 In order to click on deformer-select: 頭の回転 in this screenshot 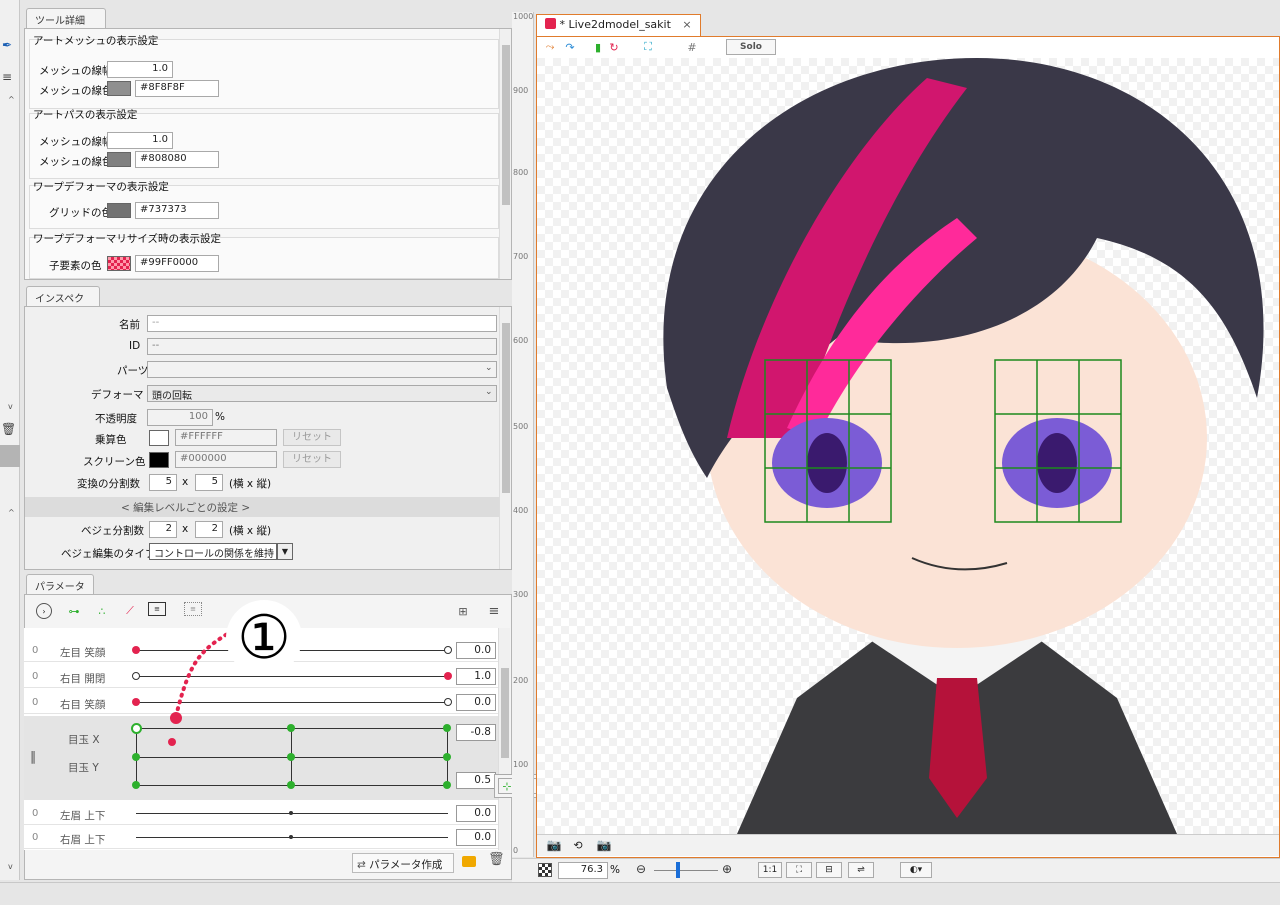, I will do `click(322, 393)`.